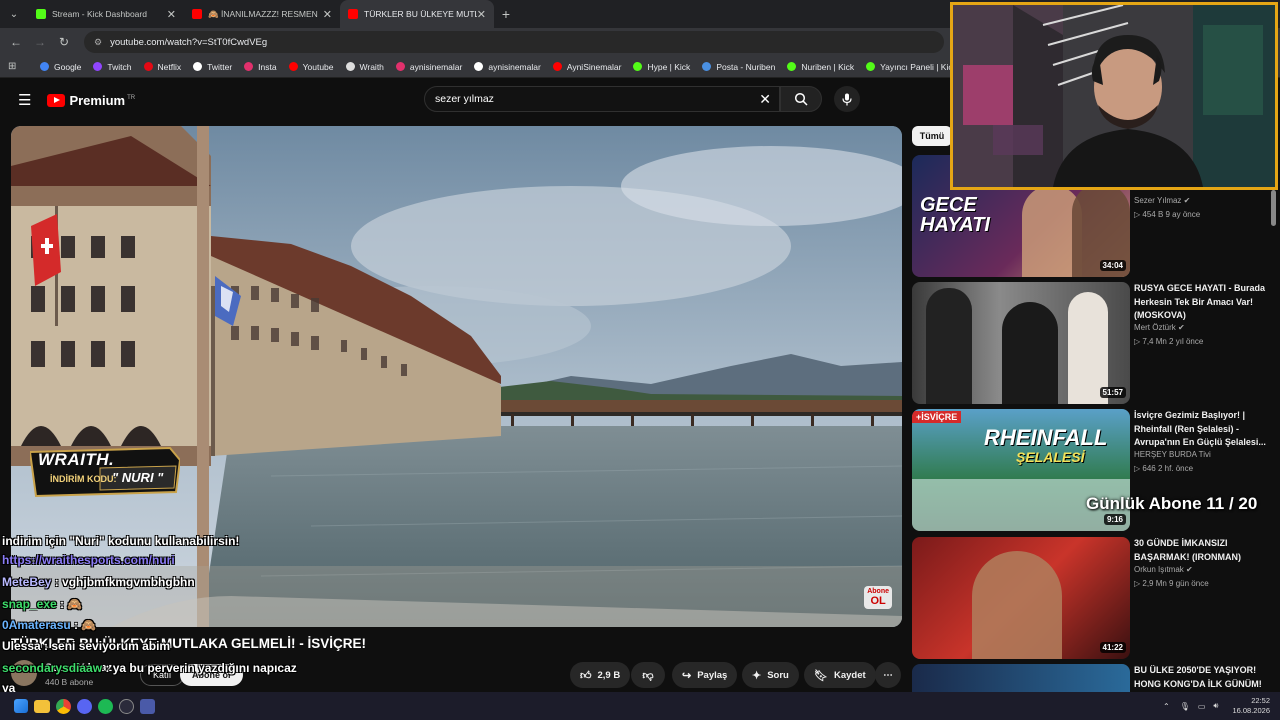 The width and height of the screenshot is (1280, 720). I want to click on rec-title: 30 GÜNDE İMKANSIZI BAŞARMAK! (IRONMAN), so click(1201, 550).